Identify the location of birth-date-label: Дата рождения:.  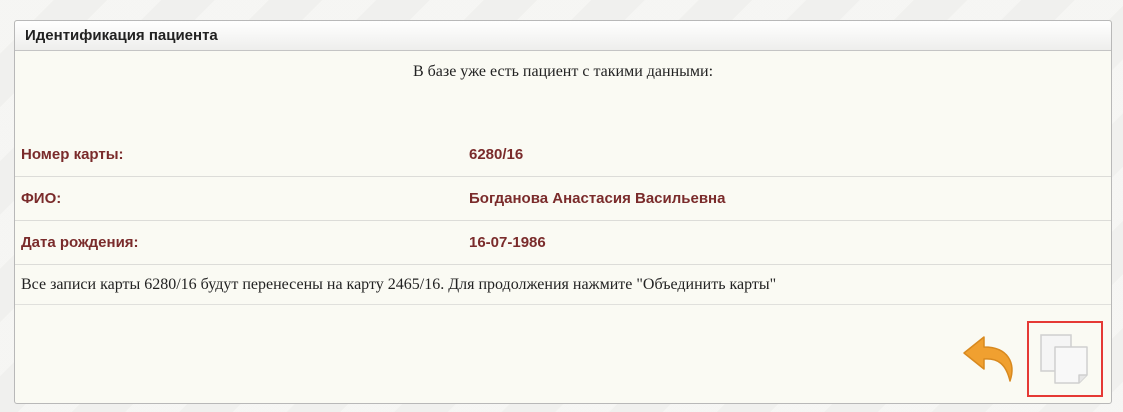
(80, 242).